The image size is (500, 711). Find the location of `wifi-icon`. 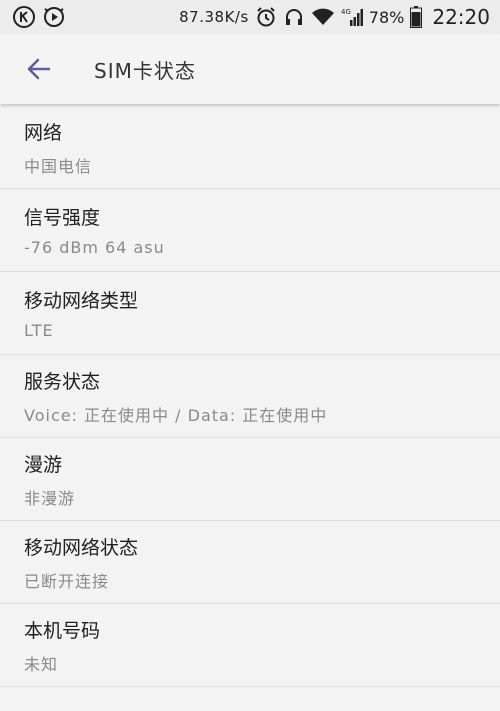

wifi-icon is located at coordinates (323, 17).